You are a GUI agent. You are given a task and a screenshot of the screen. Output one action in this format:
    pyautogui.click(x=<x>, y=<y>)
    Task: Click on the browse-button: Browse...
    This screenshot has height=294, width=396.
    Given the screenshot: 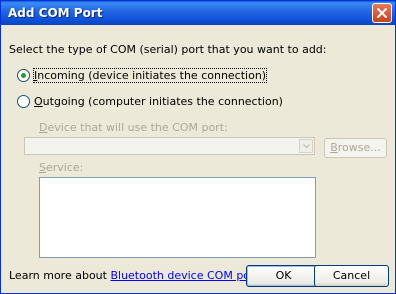 What is the action you would take?
    pyautogui.click(x=355, y=148)
    